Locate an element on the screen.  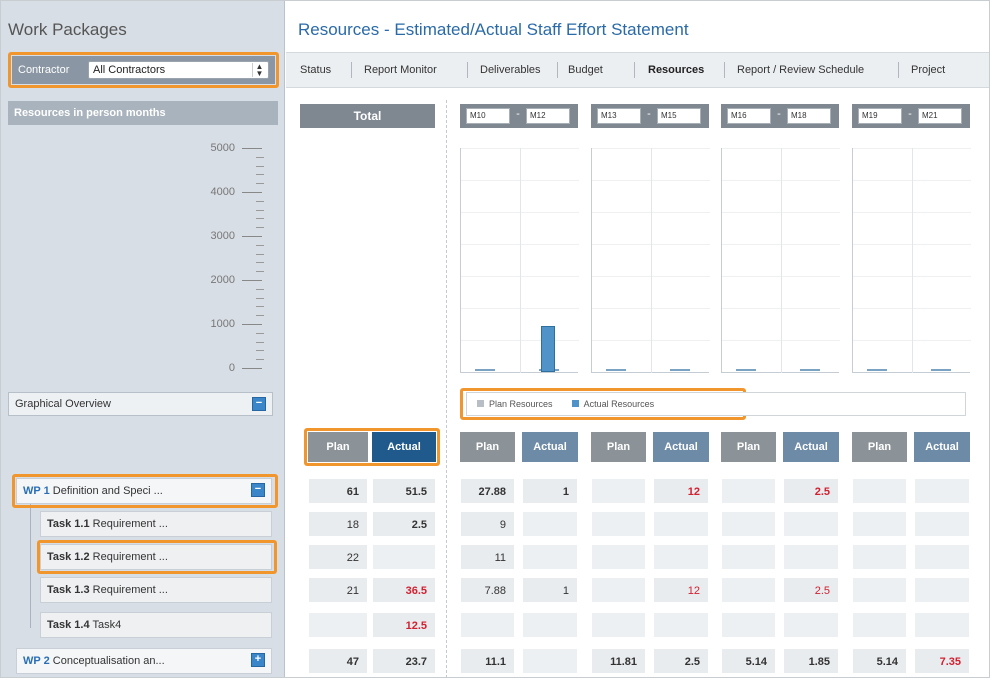
total-plan-cell: 22 is located at coordinates (338, 557).